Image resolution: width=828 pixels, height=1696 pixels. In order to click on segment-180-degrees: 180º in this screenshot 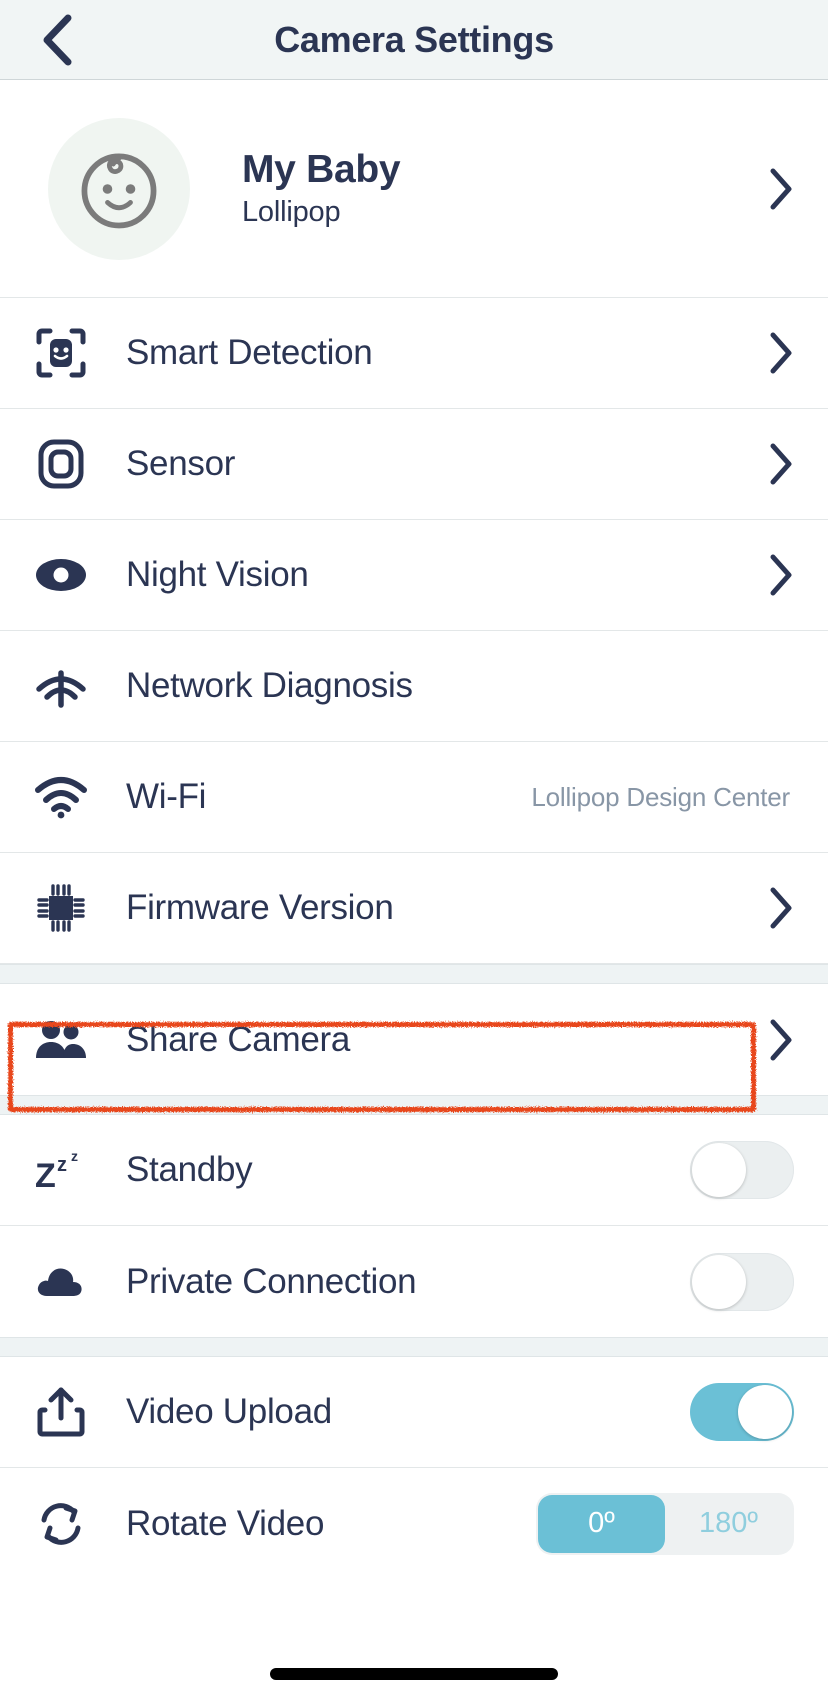, I will do `click(728, 1524)`.